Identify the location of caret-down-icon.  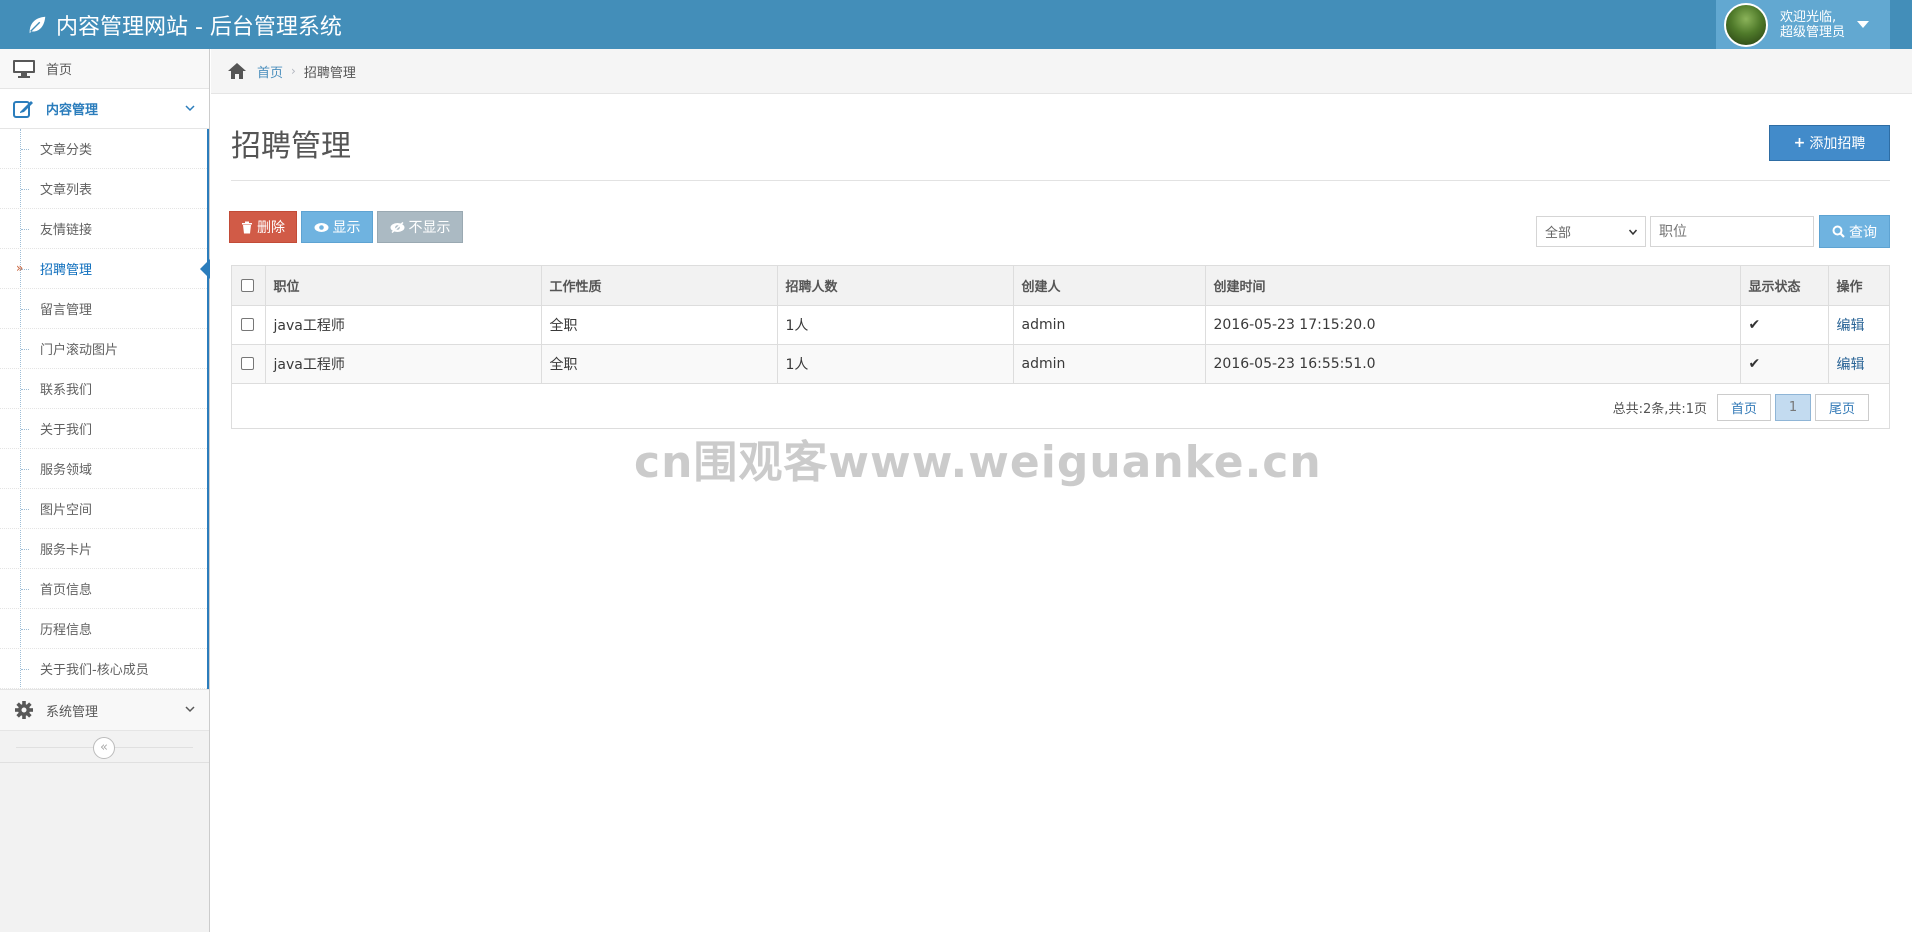
(1863, 24).